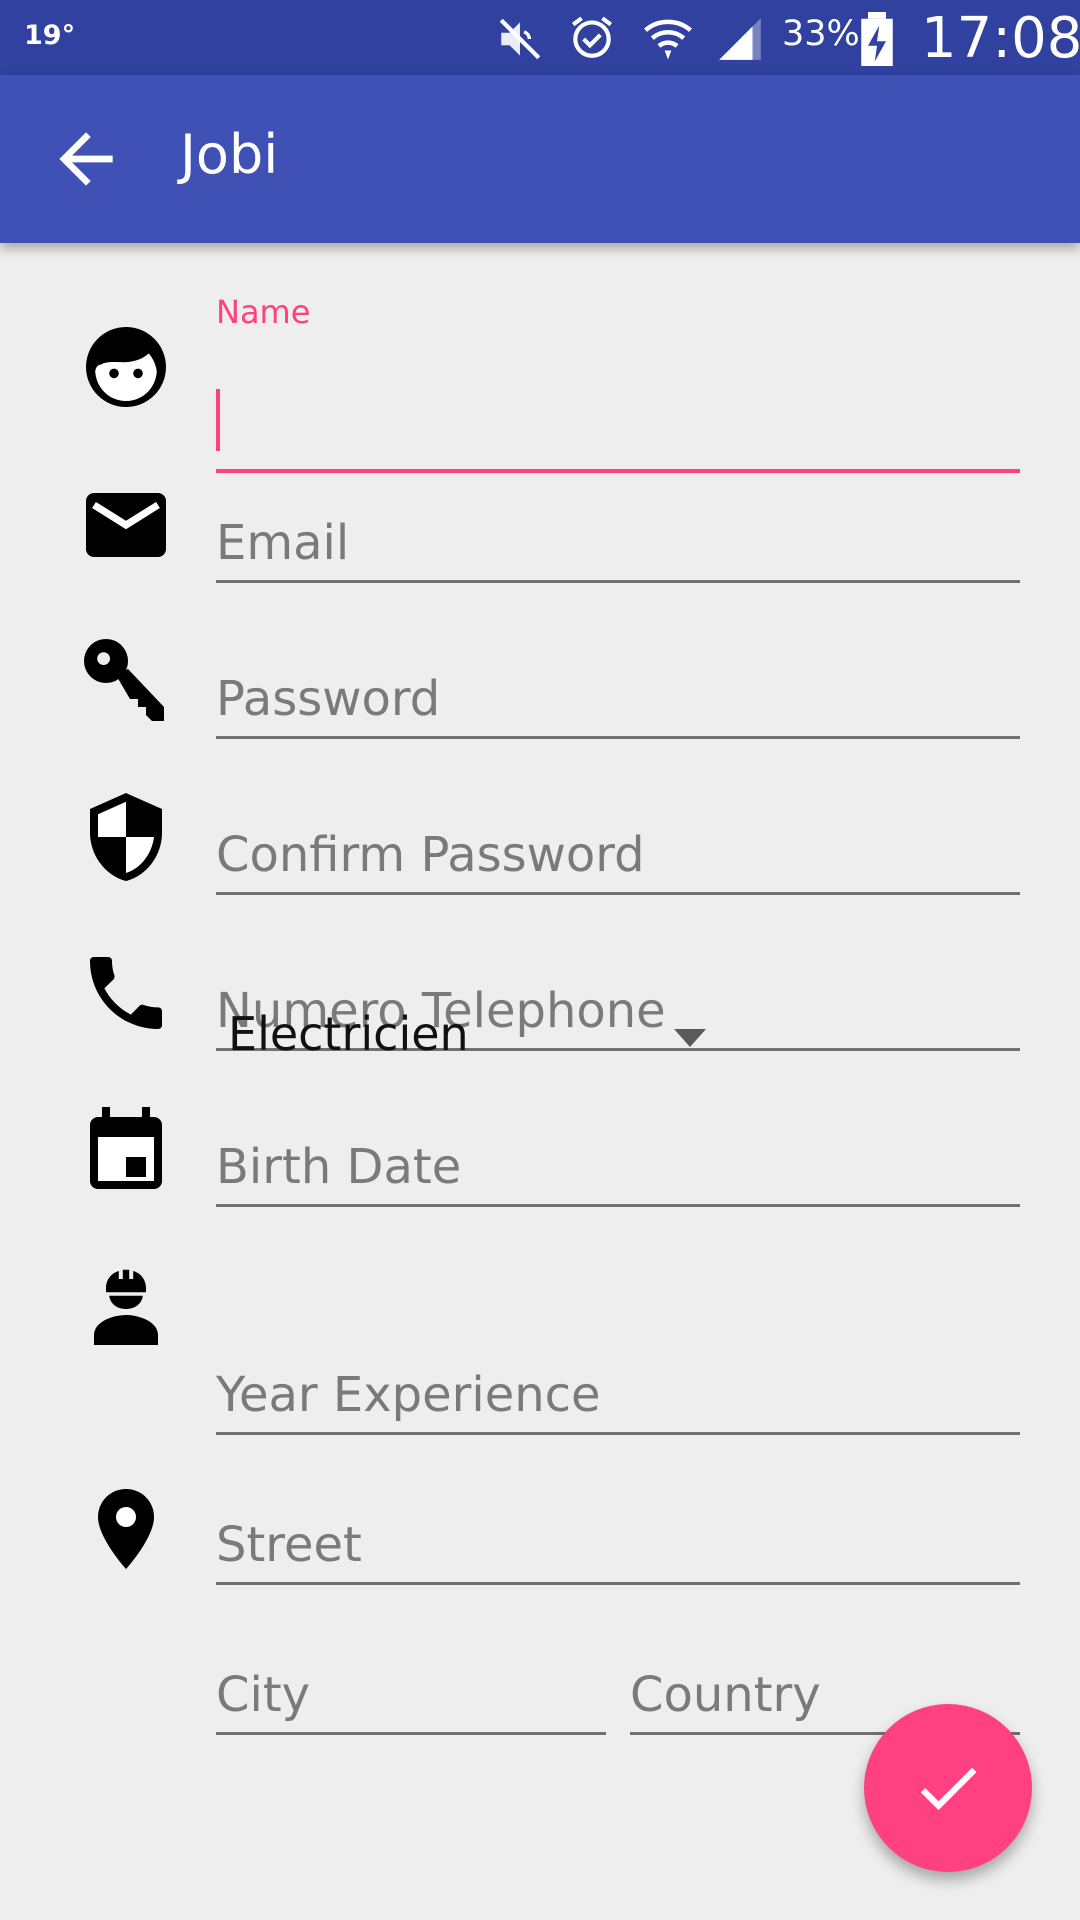 This screenshot has height=1920, width=1080. I want to click on email-underline, so click(618, 581).